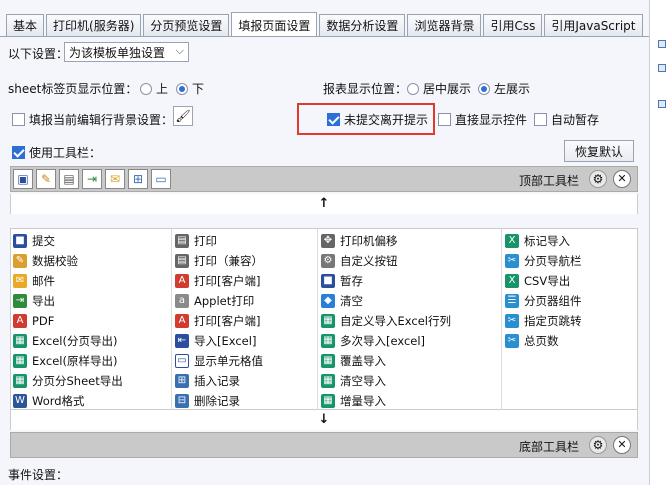  What do you see at coordinates (101, 120) in the screenshot?
I see `fill-bg-label: 填报当前编辑行背景设置：` at bounding box center [101, 120].